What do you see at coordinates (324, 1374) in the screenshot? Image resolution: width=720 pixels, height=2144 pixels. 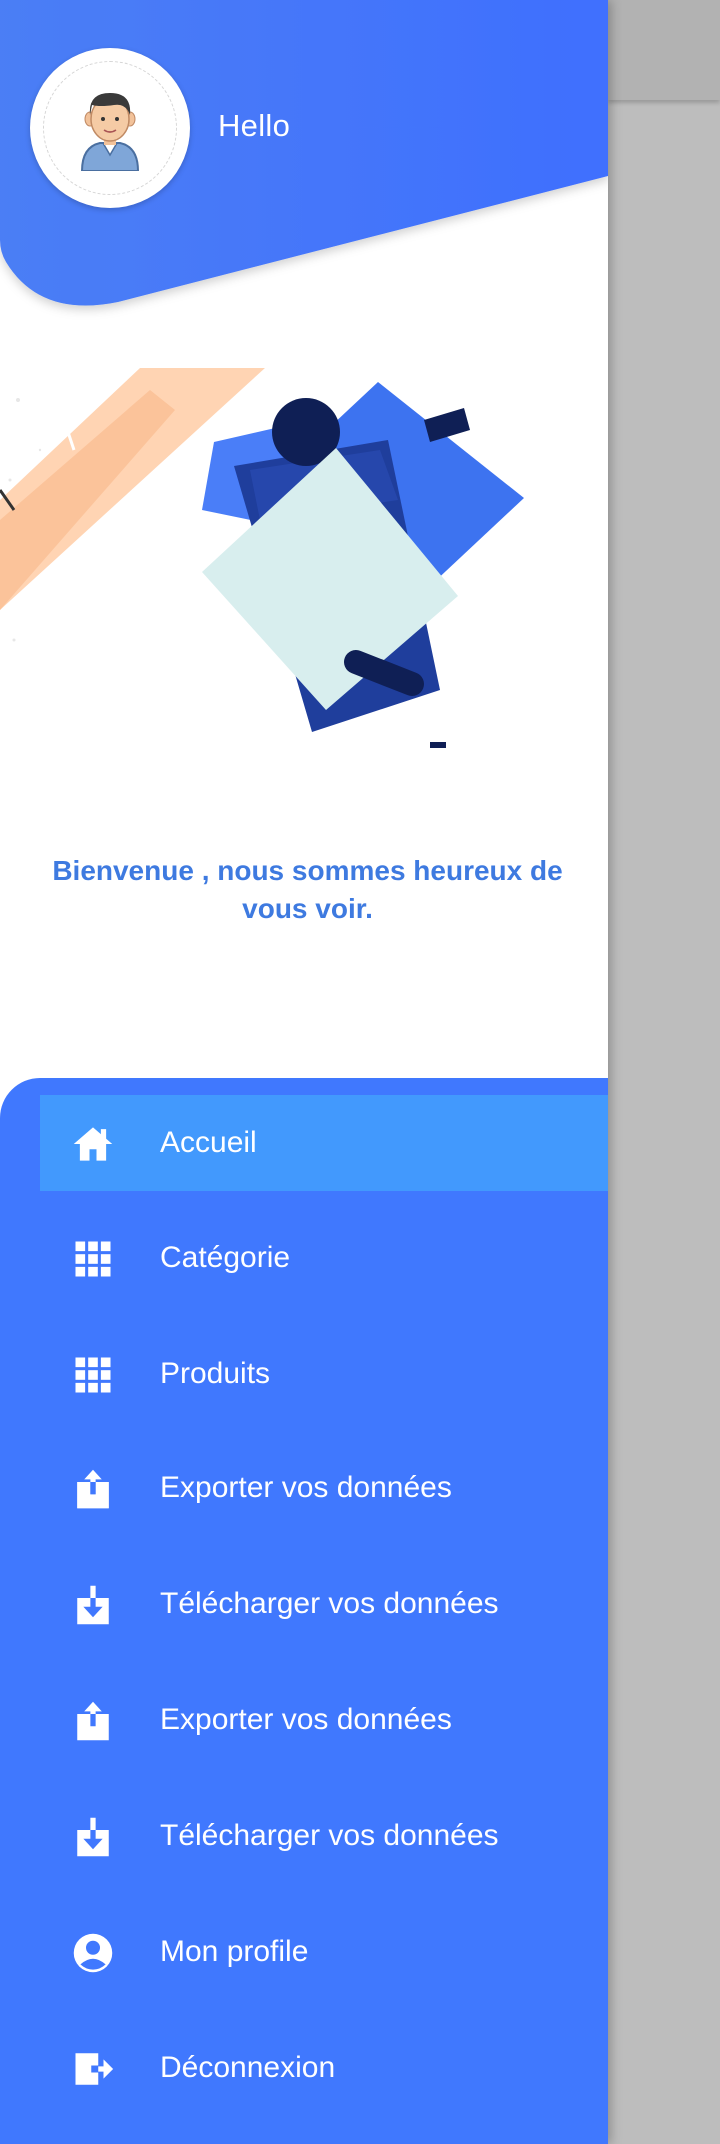 I see `menu-item-produits: Produits` at bounding box center [324, 1374].